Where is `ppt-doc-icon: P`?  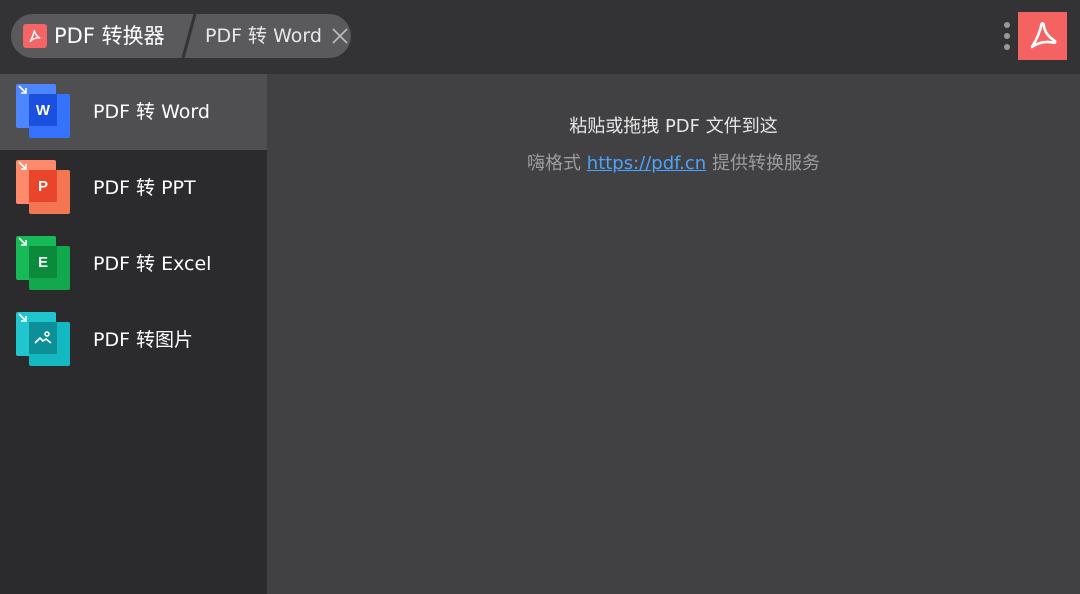
ppt-doc-icon: P is located at coordinates (44, 188).